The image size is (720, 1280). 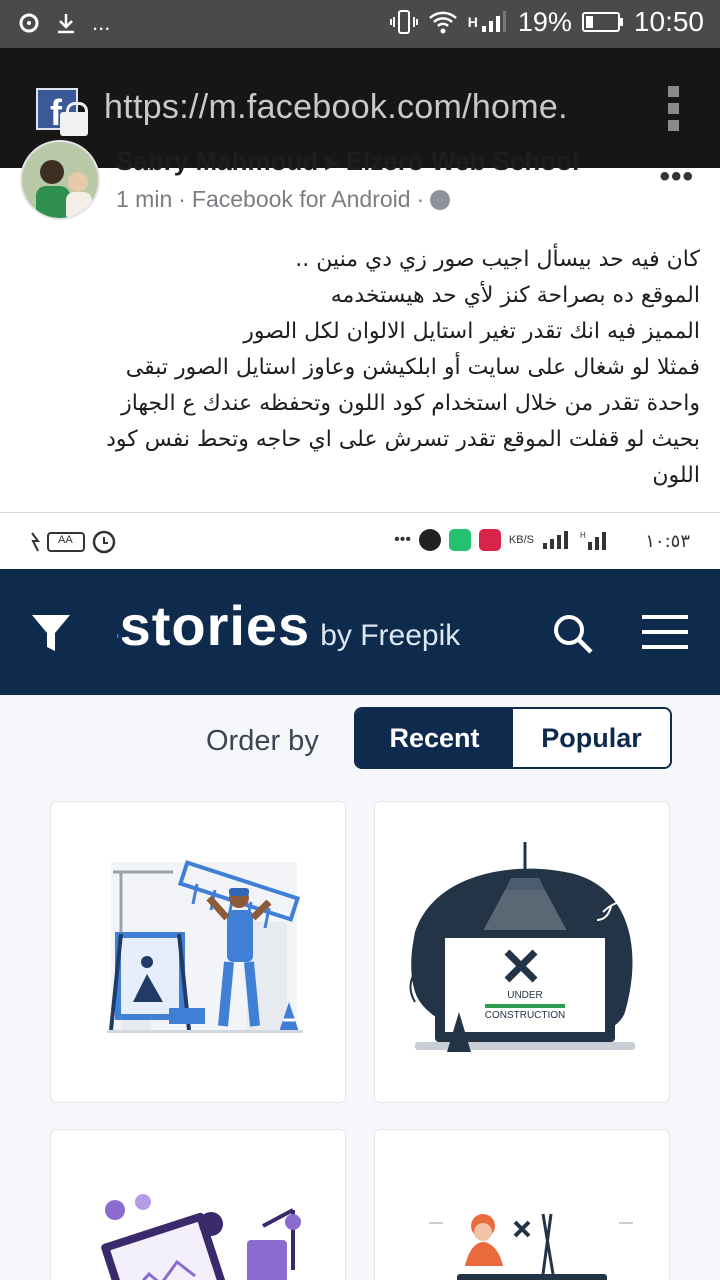 What do you see at coordinates (66, 24) in the screenshot?
I see `download-icon` at bounding box center [66, 24].